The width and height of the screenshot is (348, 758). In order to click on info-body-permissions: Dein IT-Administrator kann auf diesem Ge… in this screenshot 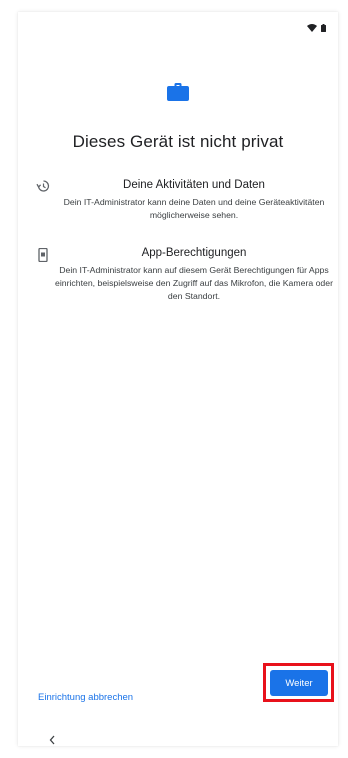, I will do `click(194, 283)`.